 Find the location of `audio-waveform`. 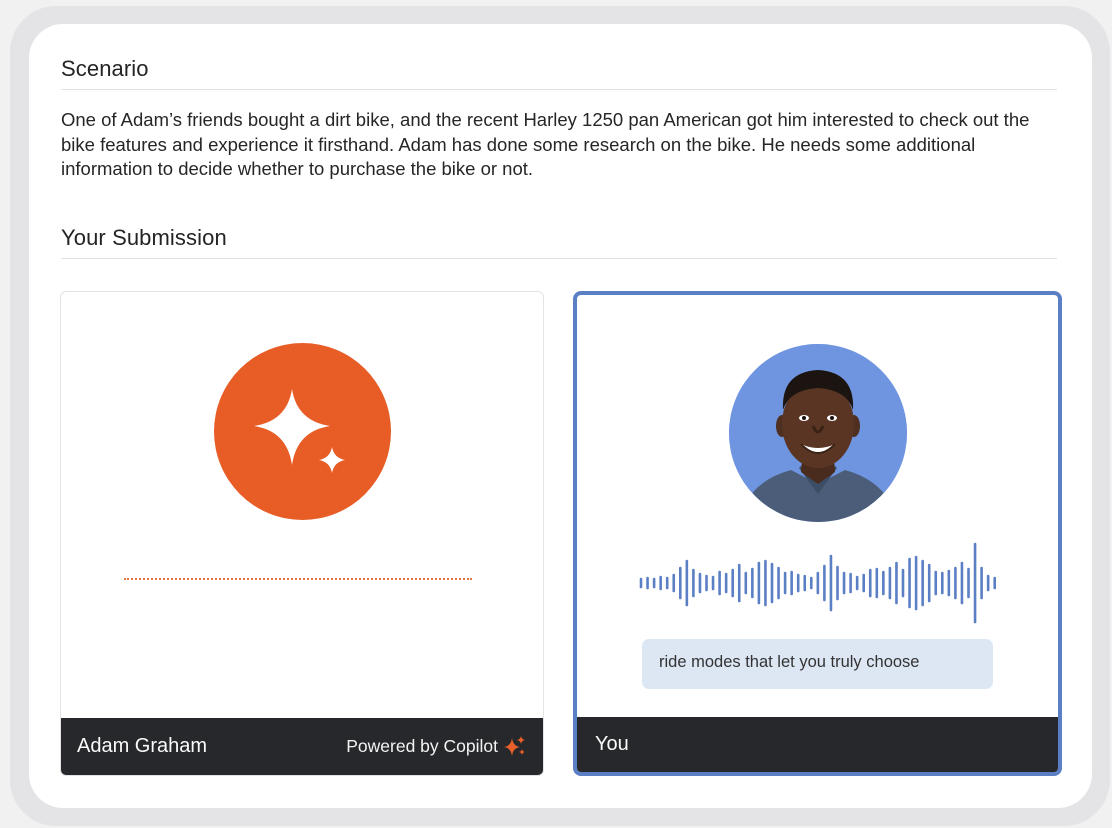

audio-waveform is located at coordinates (818, 583).